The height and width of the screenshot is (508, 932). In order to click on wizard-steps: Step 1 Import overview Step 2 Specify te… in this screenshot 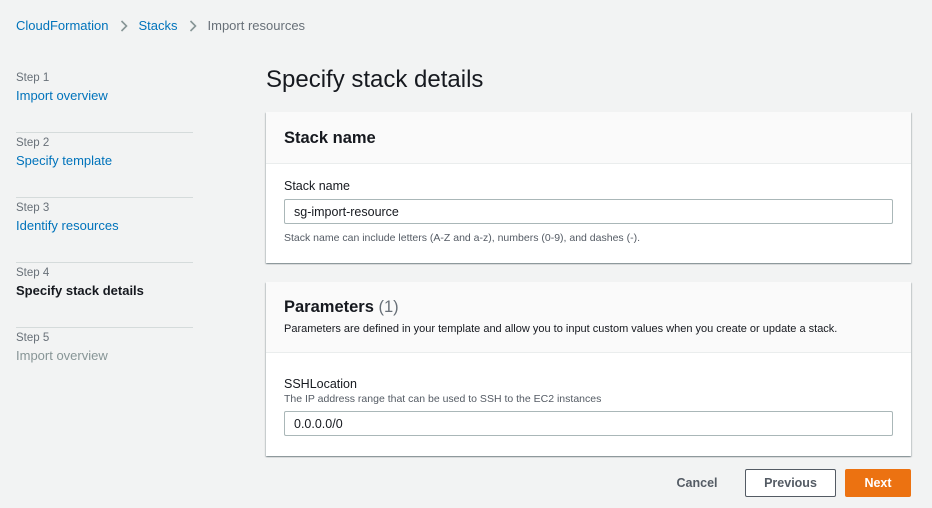, I will do `click(104, 230)`.